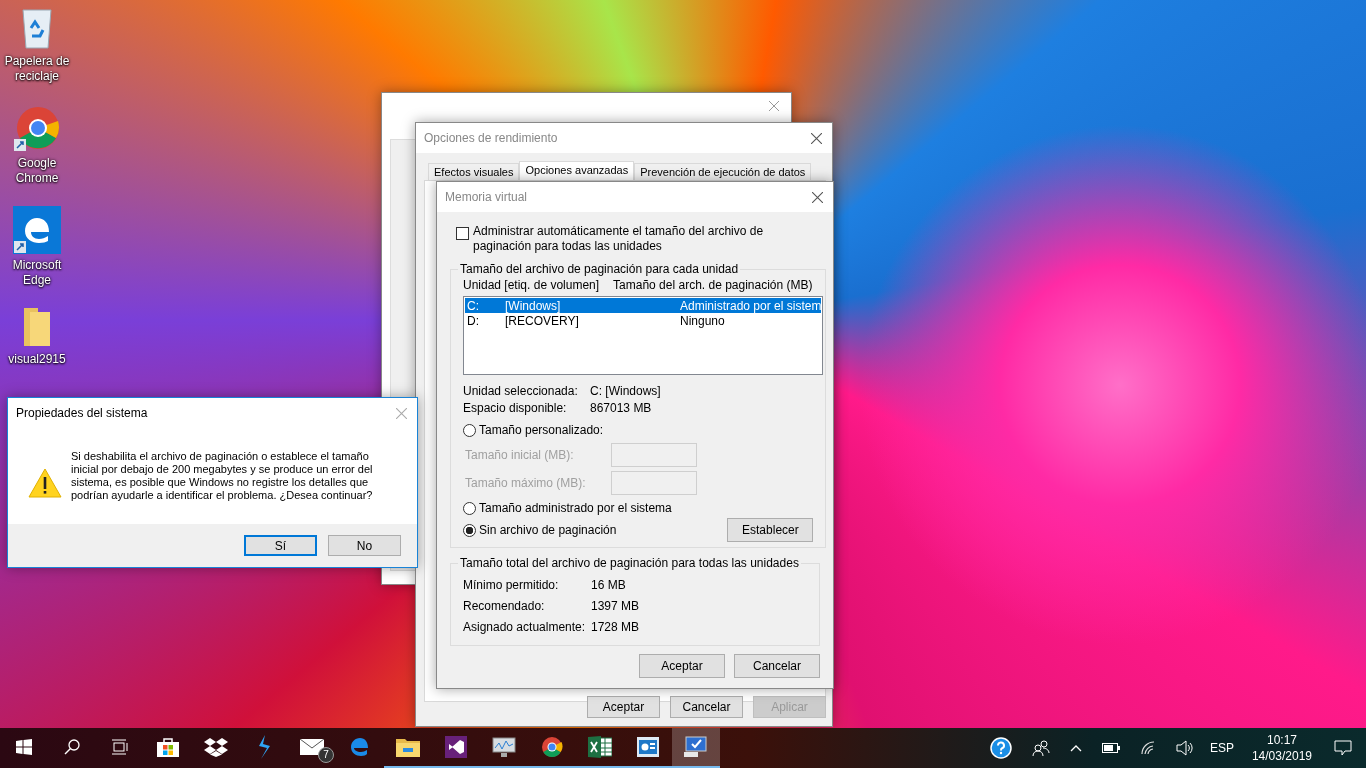  Describe the element at coordinates (723, 171) in the screenshot. I see `tab: Prevención de ejecución de datos` at that location.